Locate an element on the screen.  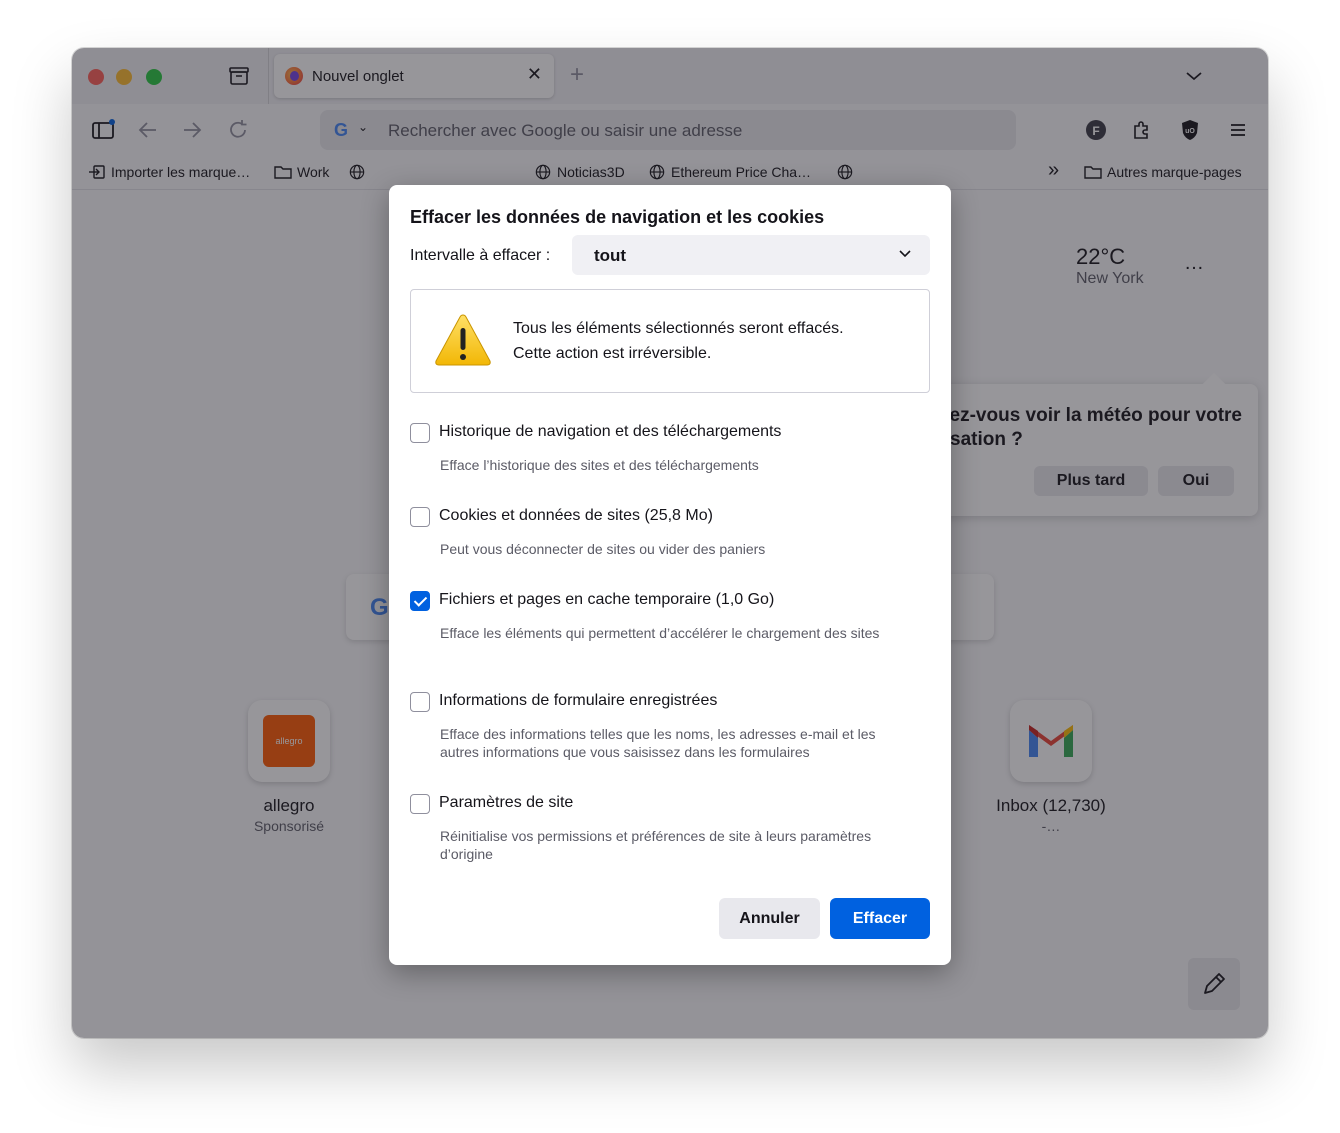
range-select: tout is located at coordinates (751, 255).